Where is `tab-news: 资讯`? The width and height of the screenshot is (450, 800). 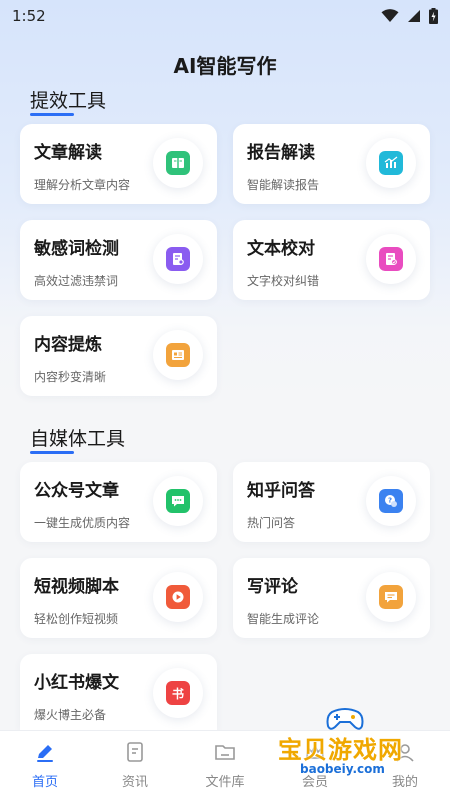
tab-news: 资讯 is located at coordinates (135, 765).